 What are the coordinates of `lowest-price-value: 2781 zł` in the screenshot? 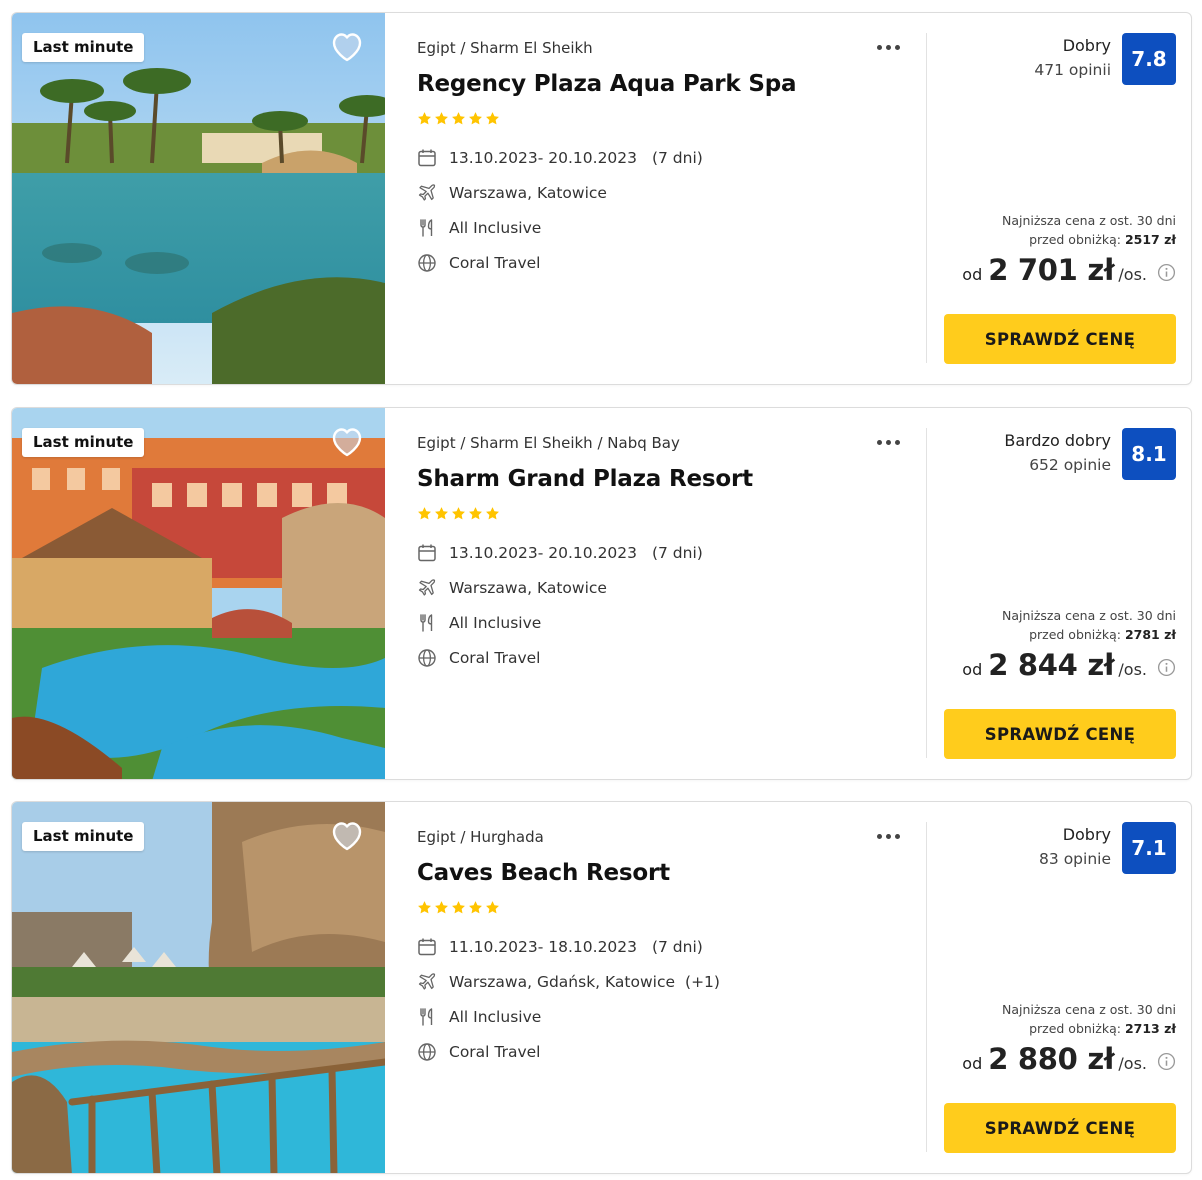 It's located at (1150, 634).